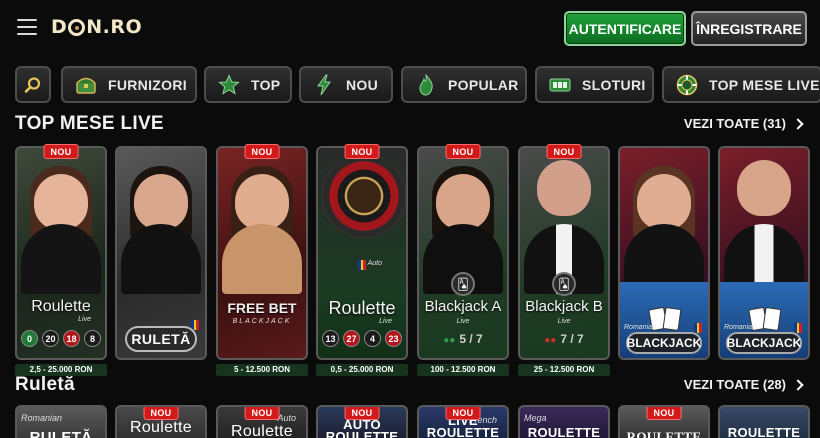 The width and height of the screenshot is (820, 438). I want to click on category-sloturi: SLOTURI, so click(594, 84).